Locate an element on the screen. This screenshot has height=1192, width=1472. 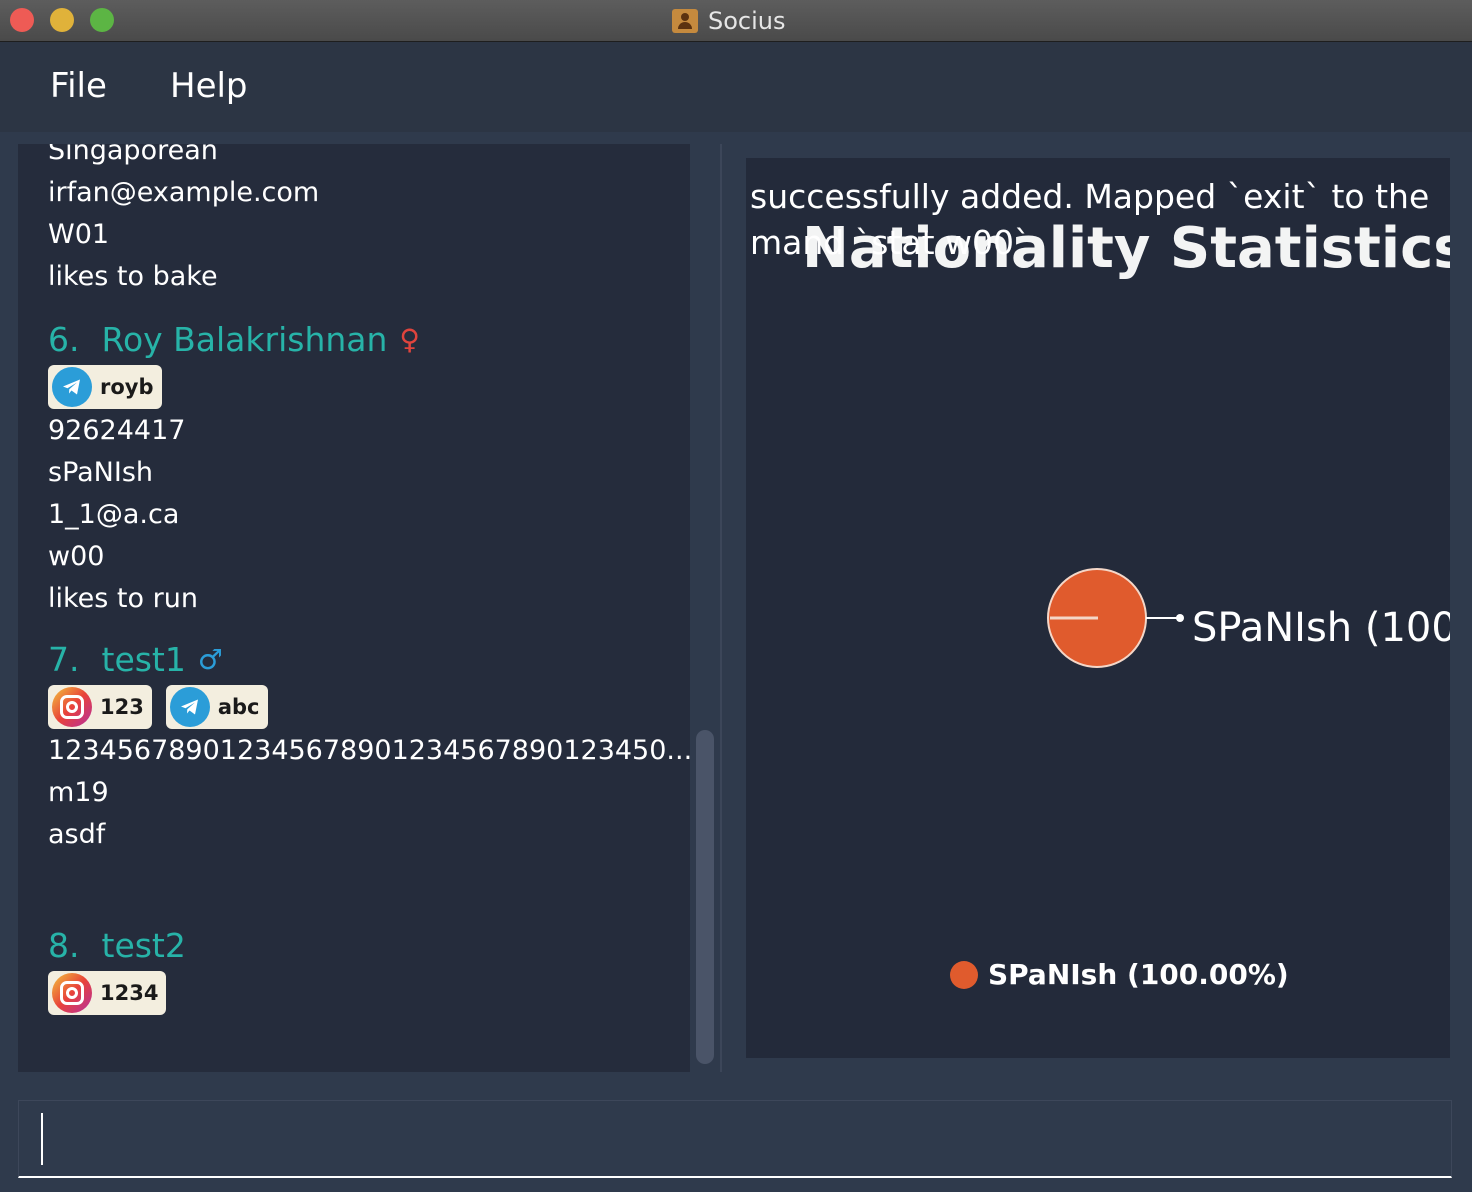
social-handle: royb is located at coordinates (127, 387).